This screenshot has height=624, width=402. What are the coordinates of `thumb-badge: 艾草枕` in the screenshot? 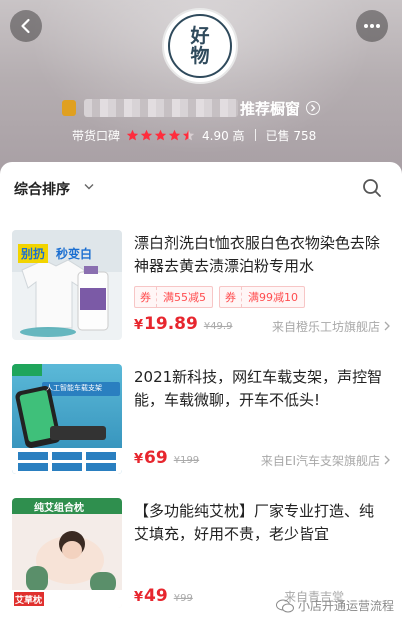 It's located at (29, 601).